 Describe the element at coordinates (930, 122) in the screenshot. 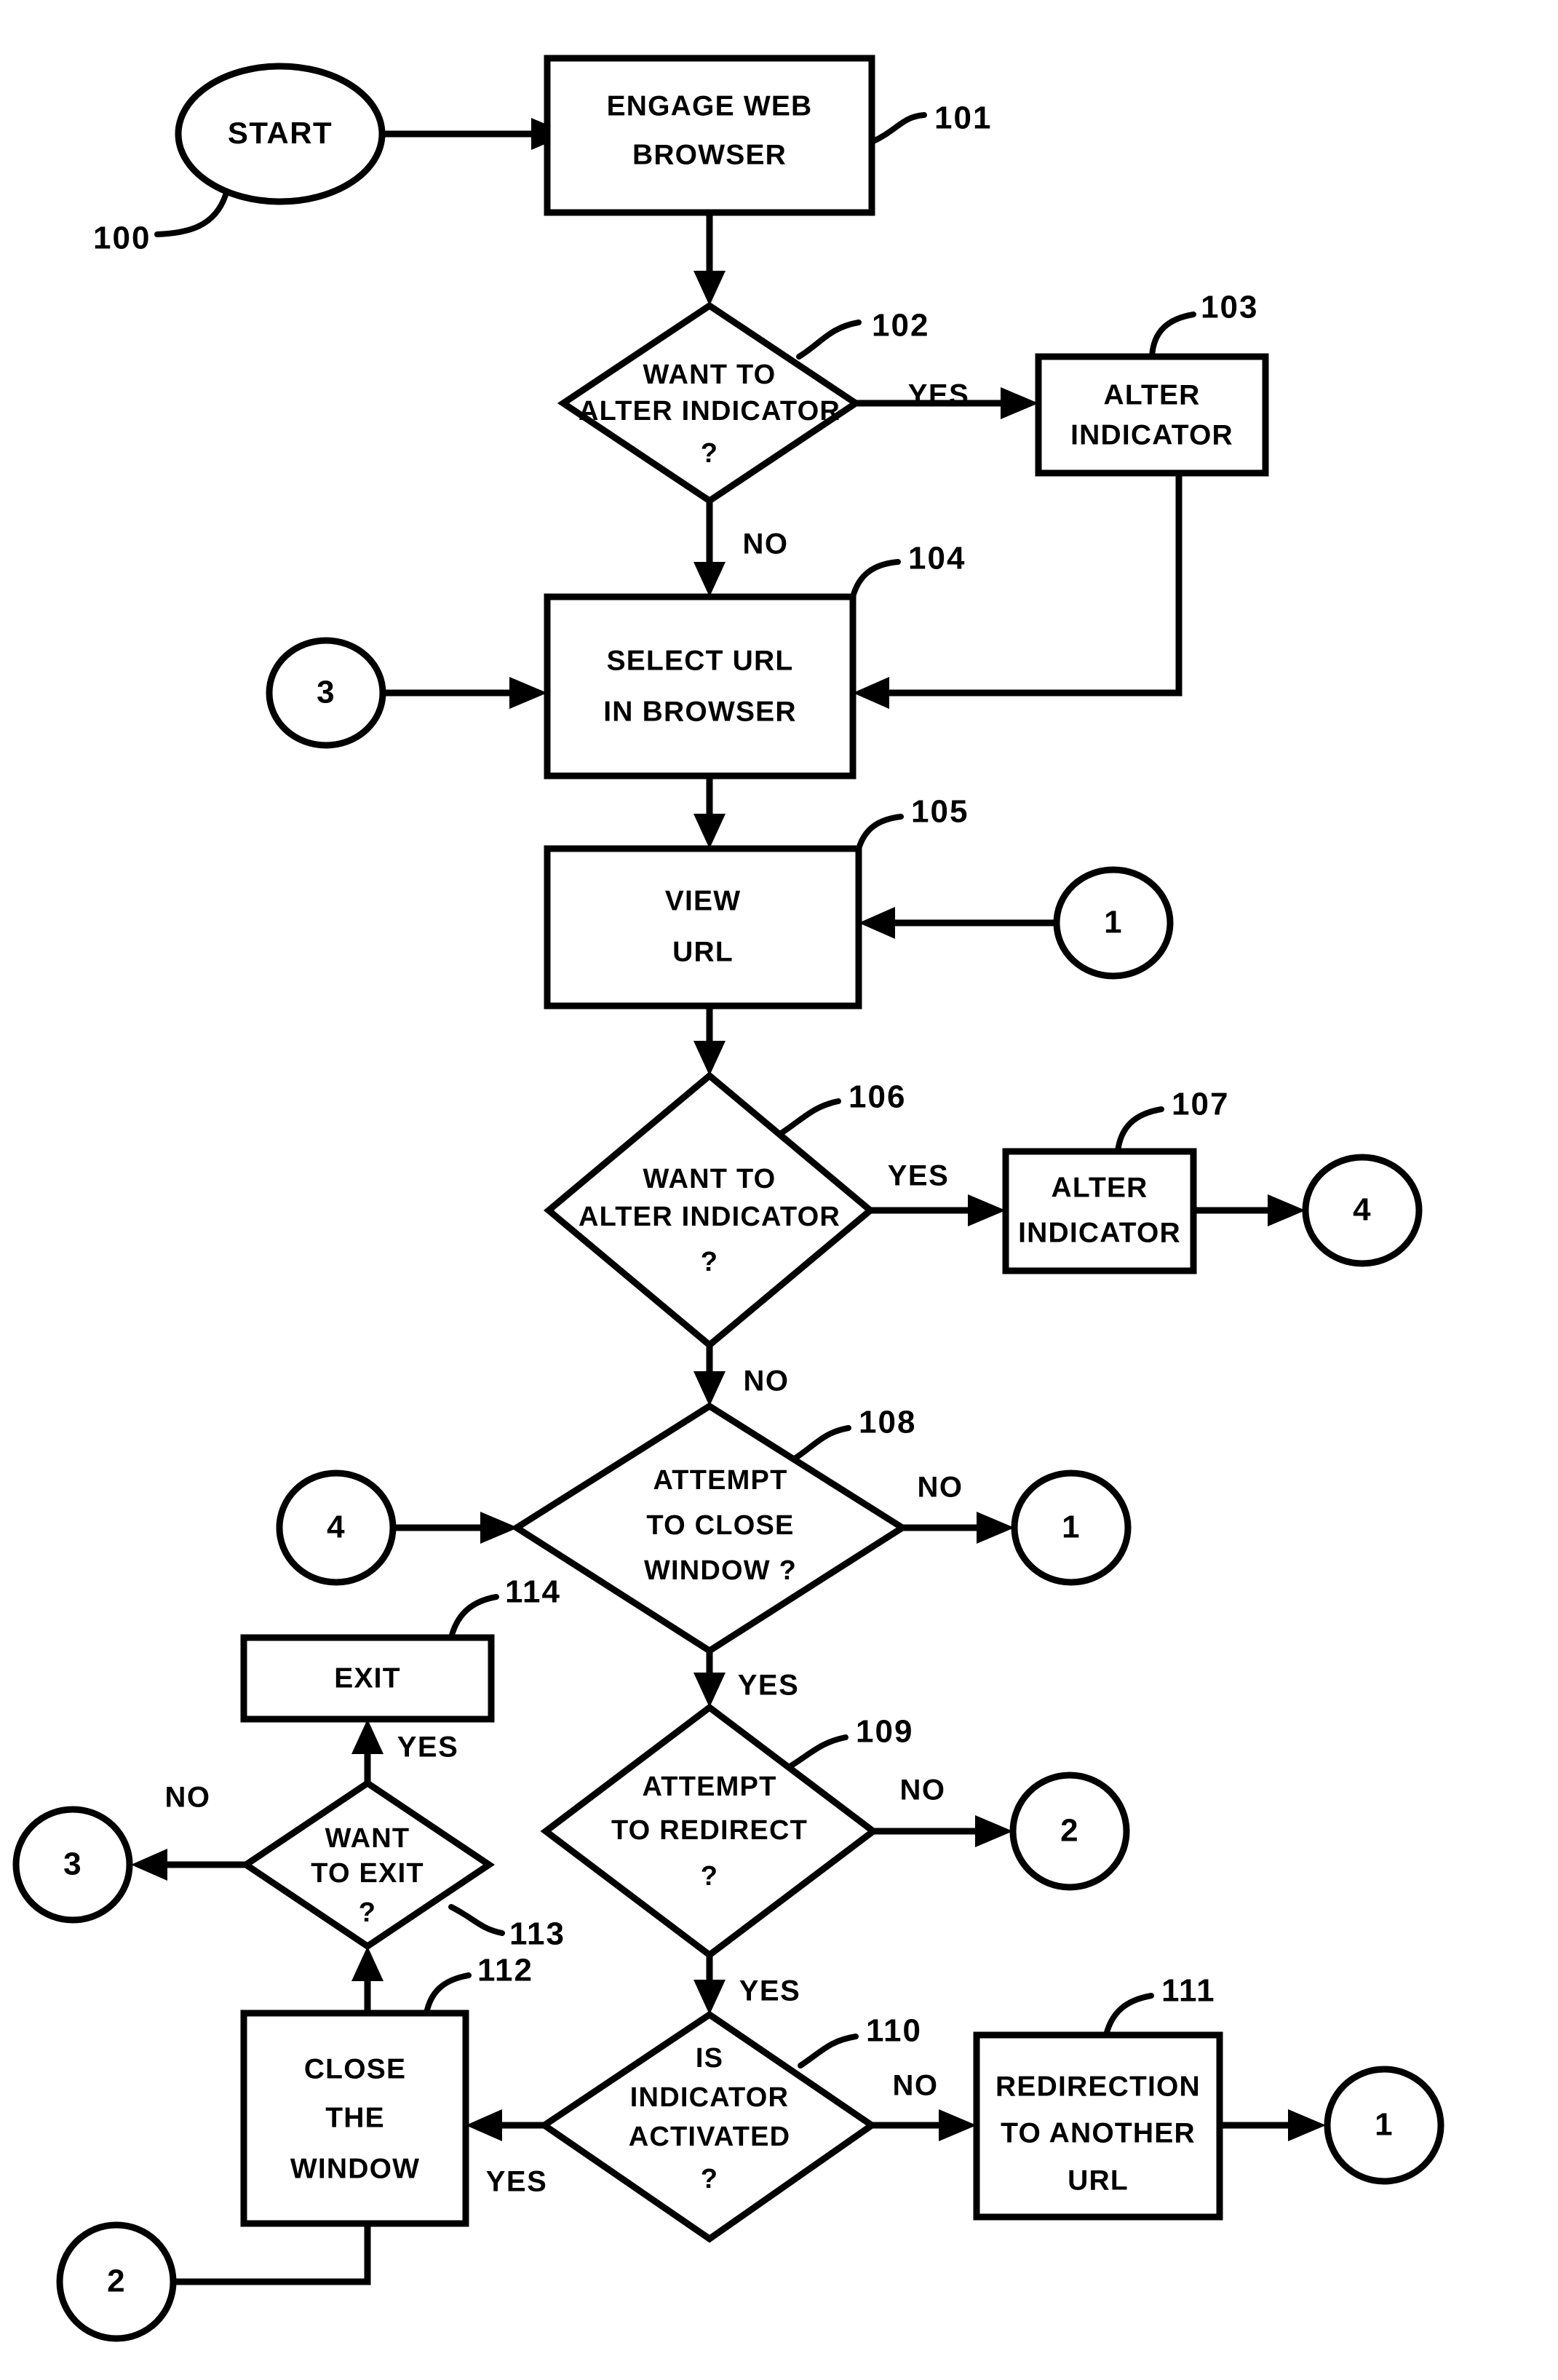

I see `leader-101: 101` at that location.